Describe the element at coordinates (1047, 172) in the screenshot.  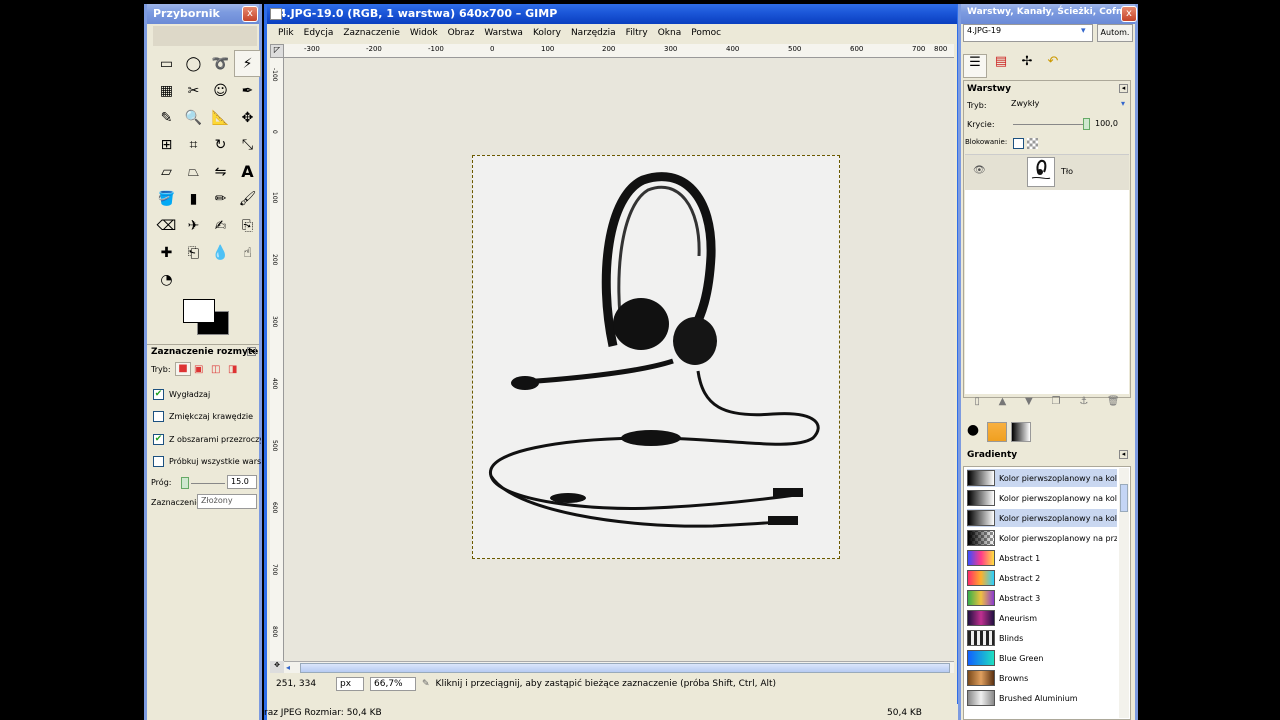
I see `layer-row-tlo: 👁 Tło` at that location.